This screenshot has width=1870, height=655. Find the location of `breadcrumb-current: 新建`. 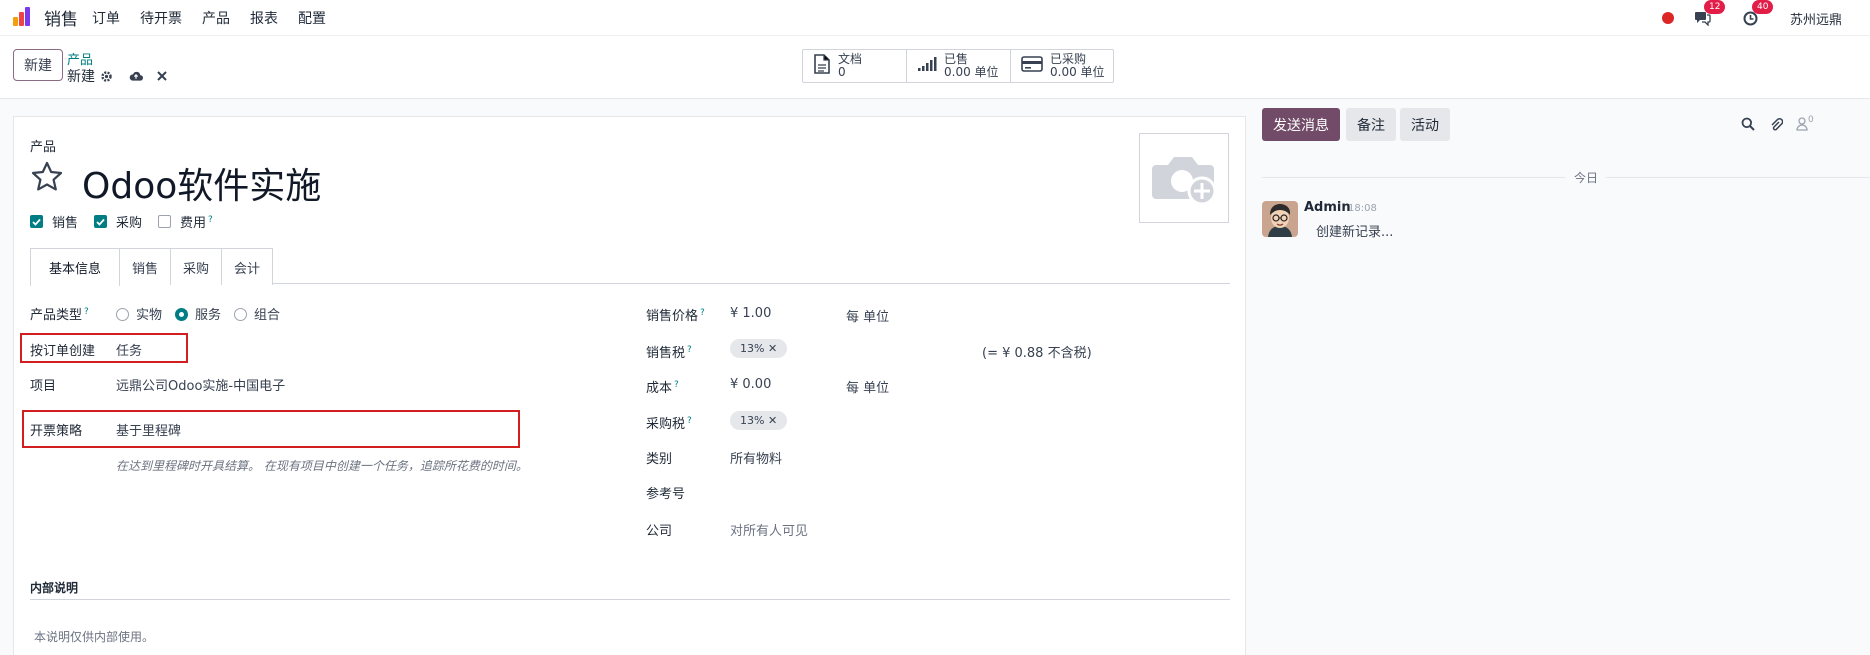

breadcrumb-current: 新建 is located at coordinates (81, 77).